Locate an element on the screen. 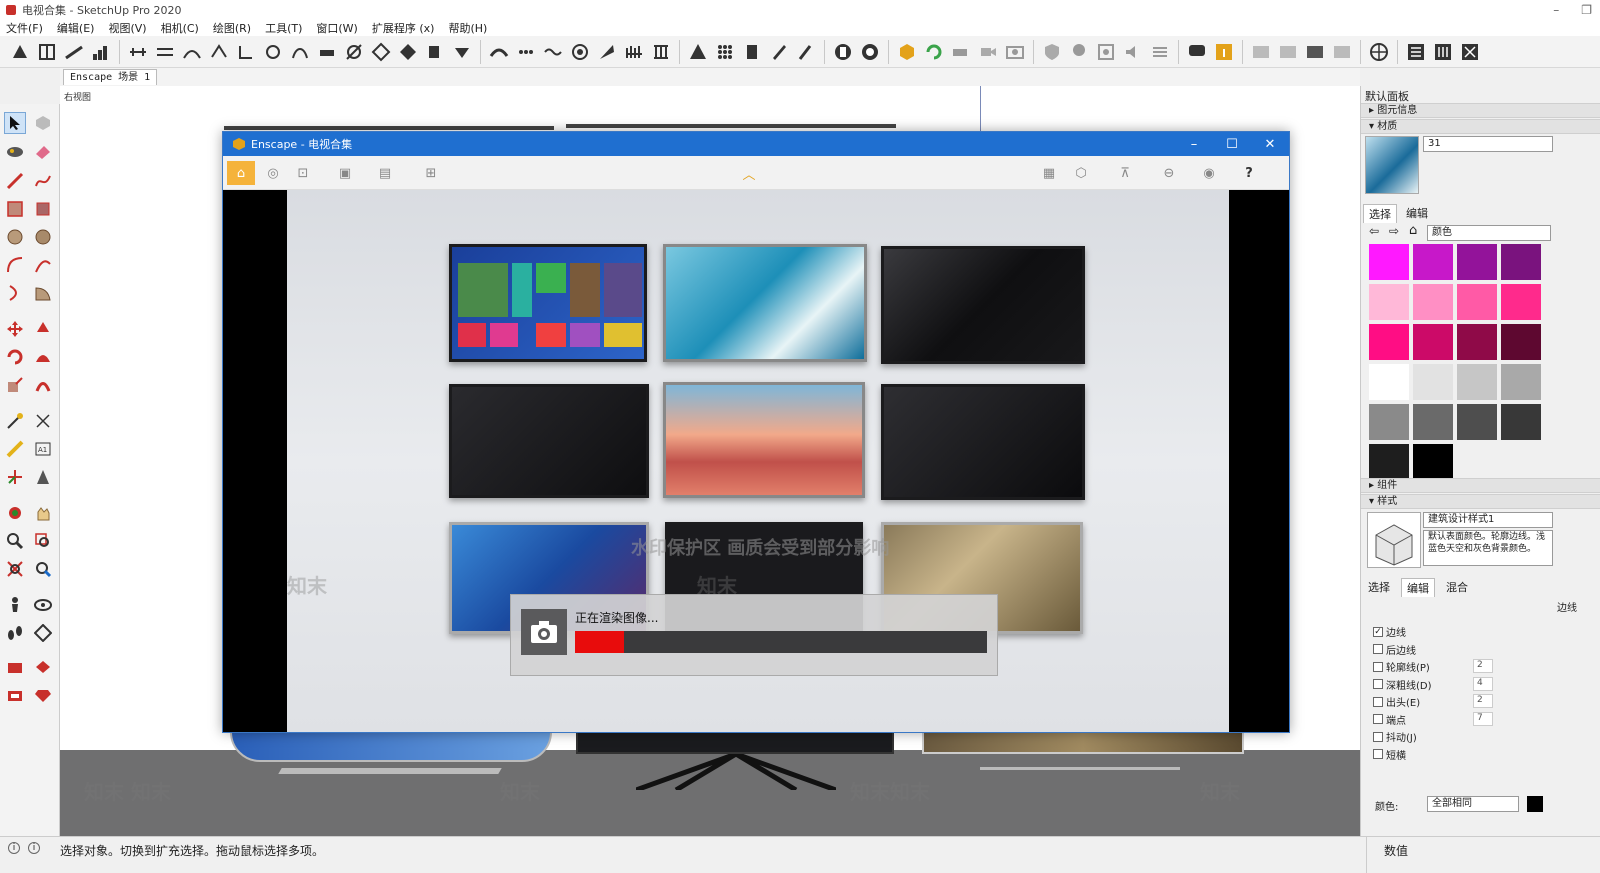  line-tool-icon is located at coordinates (74, 52).